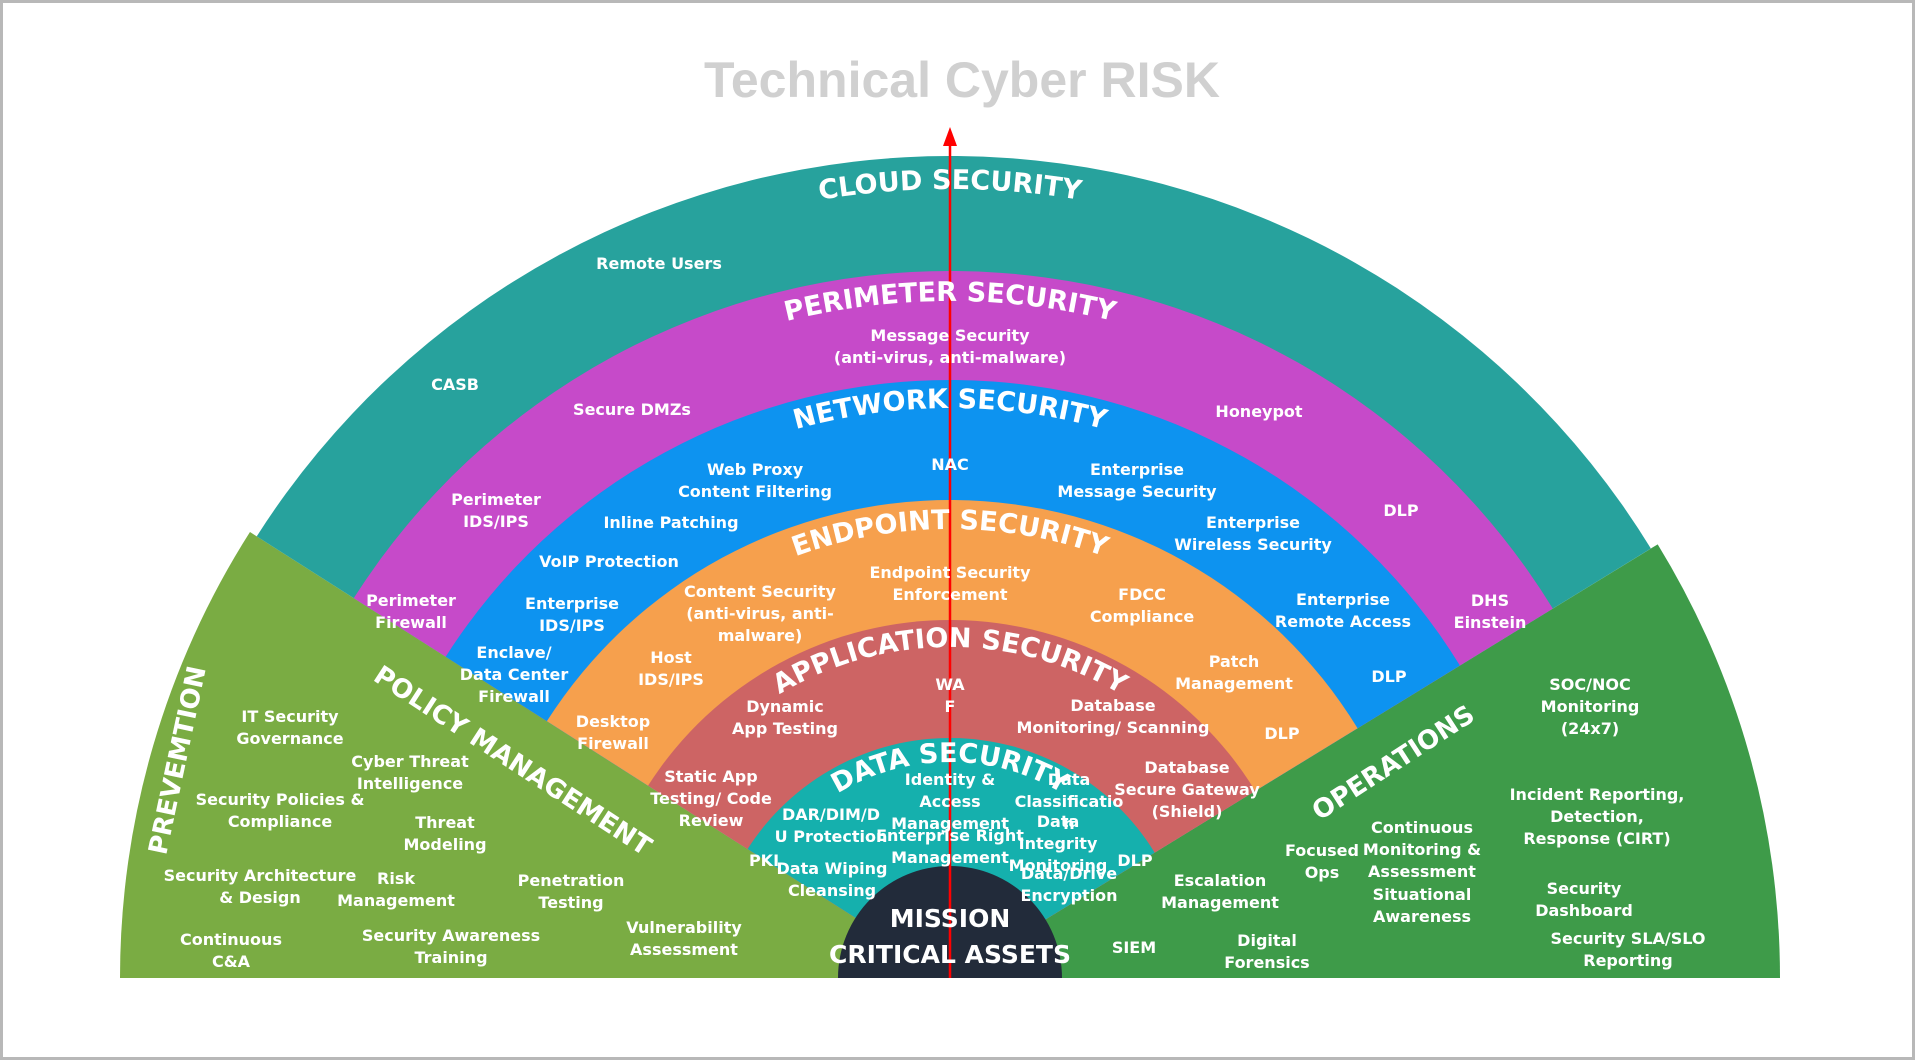 The width and height of the screenshot is (1915, 1060). I want to click on perimeter-item: Honeypot, so click(1259, 411).